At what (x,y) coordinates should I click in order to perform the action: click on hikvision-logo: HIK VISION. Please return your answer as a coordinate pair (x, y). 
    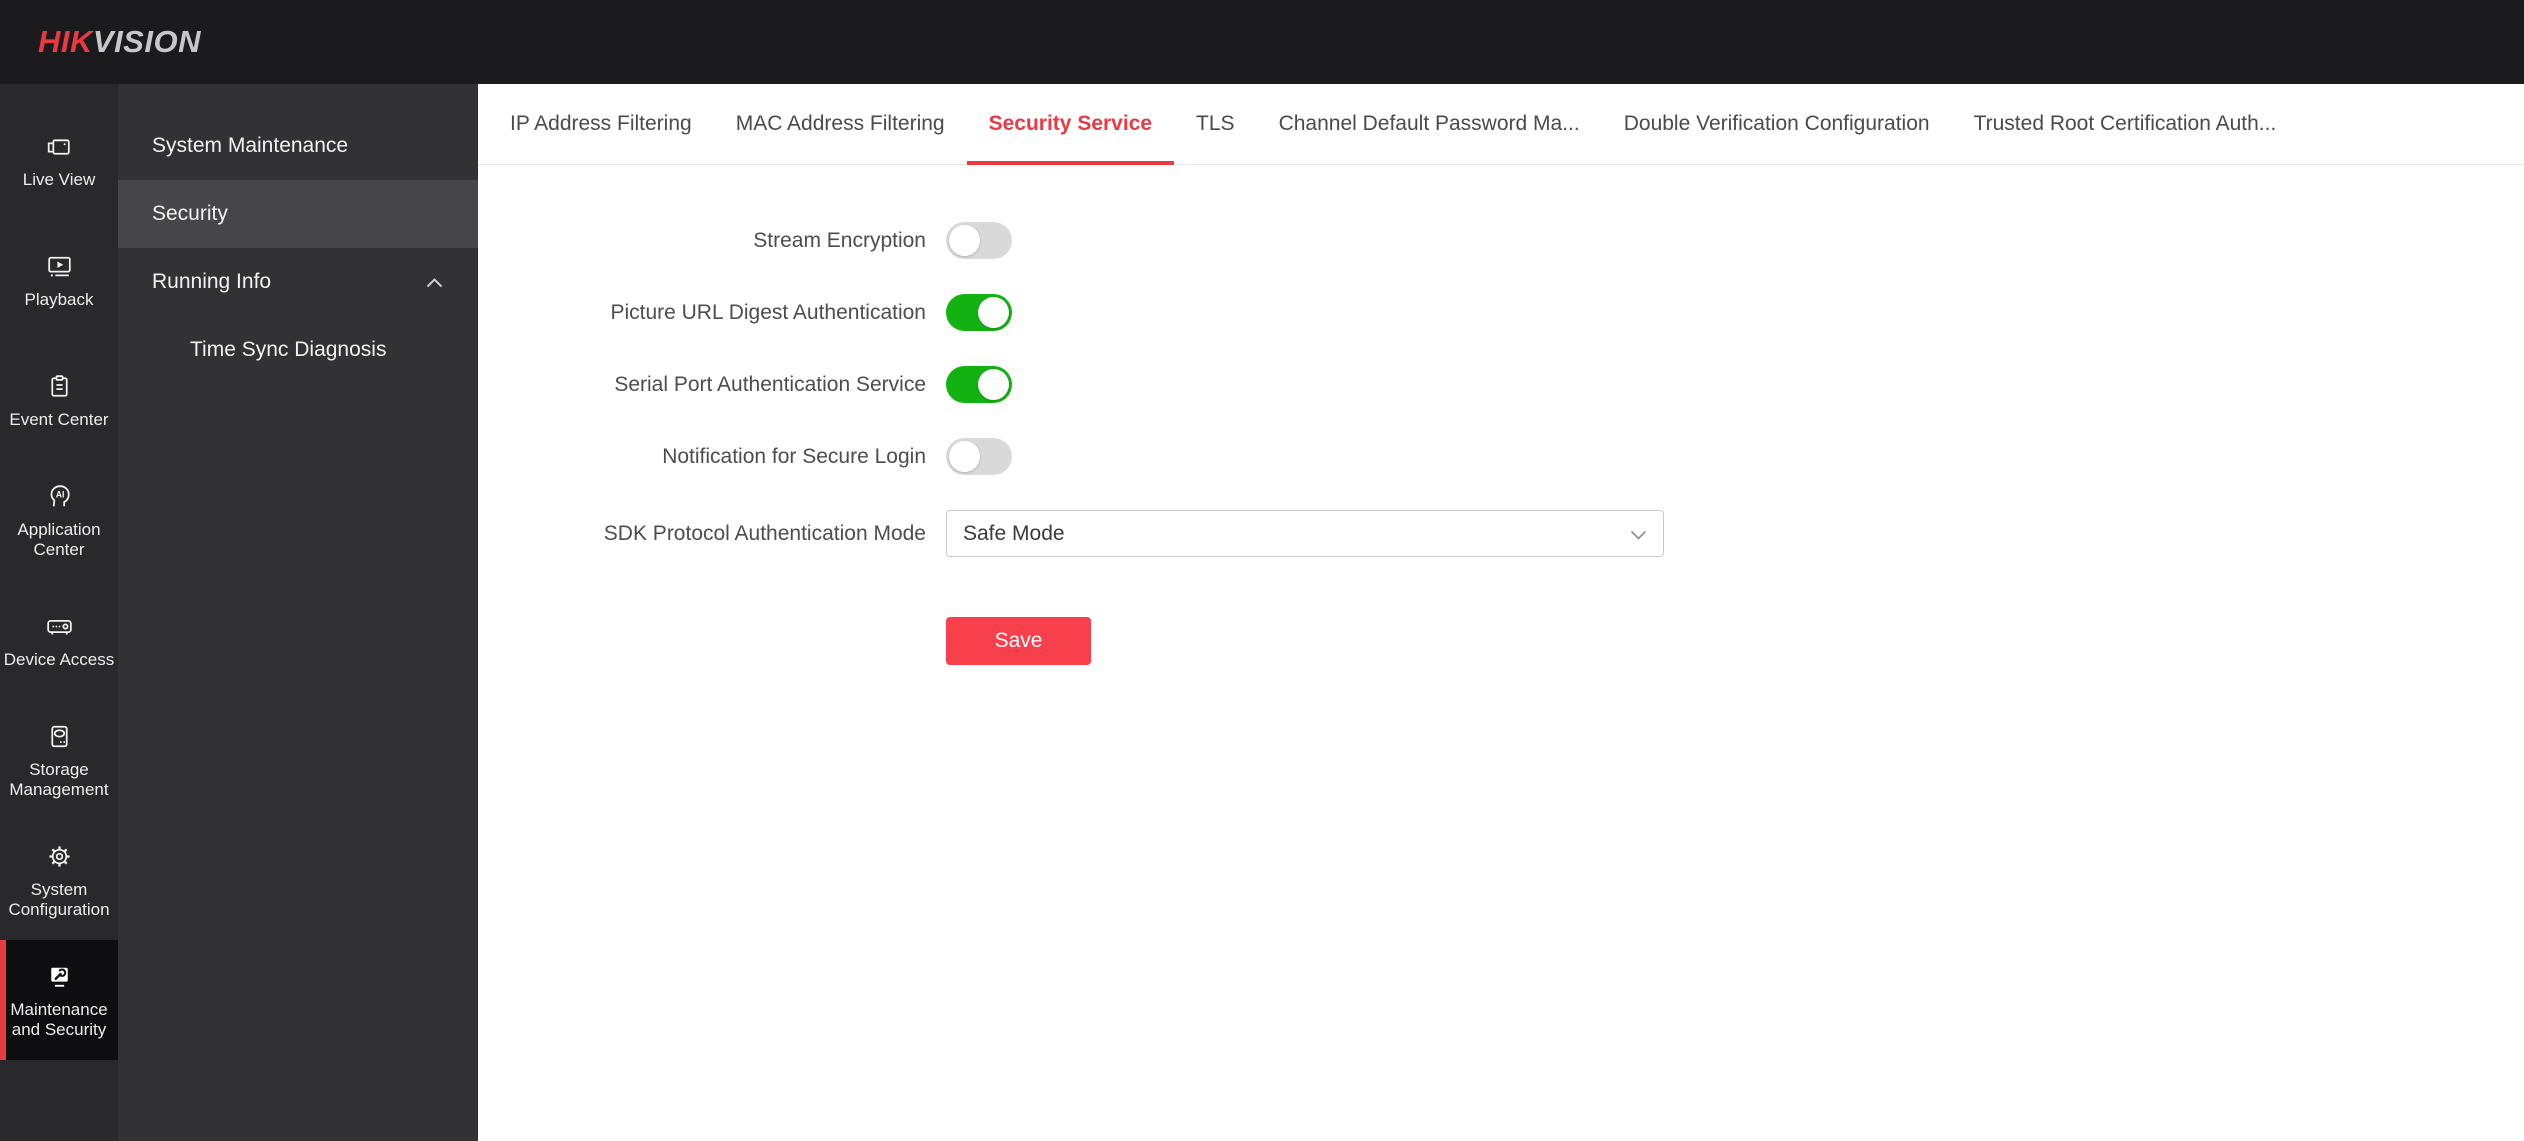
    Looking at the image, I should click on (119, 42).